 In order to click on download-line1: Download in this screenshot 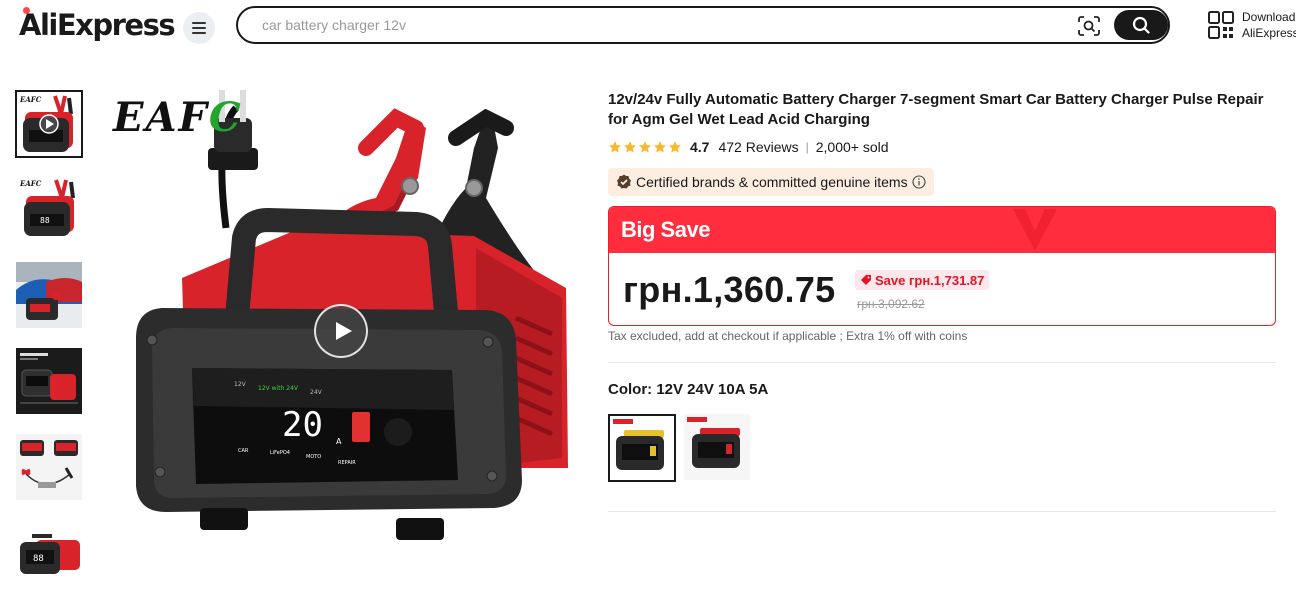, I will do `click(1269, 17)`.